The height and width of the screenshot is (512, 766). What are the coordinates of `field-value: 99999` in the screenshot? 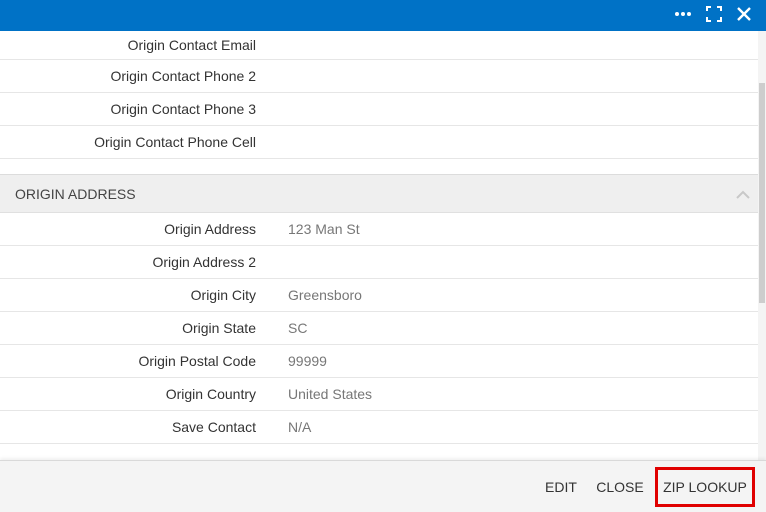 It's located at (307, 361).